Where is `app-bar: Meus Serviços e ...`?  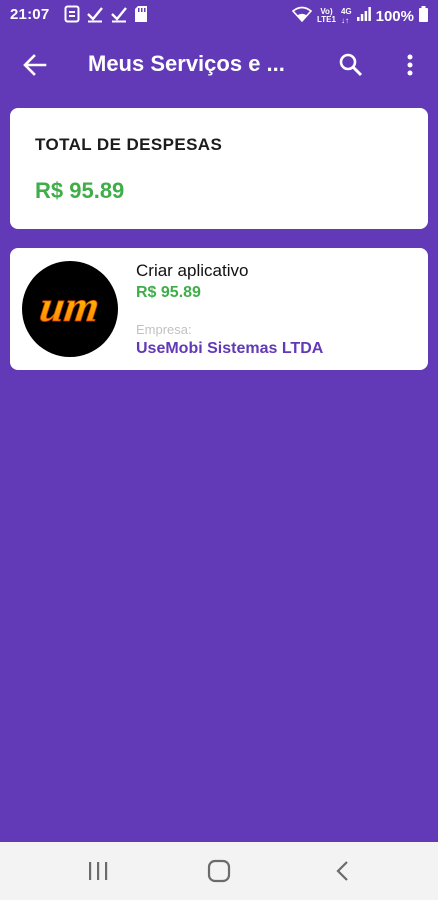 app-bar: Meus Serviços e ... is located at coordinates (219, 64).